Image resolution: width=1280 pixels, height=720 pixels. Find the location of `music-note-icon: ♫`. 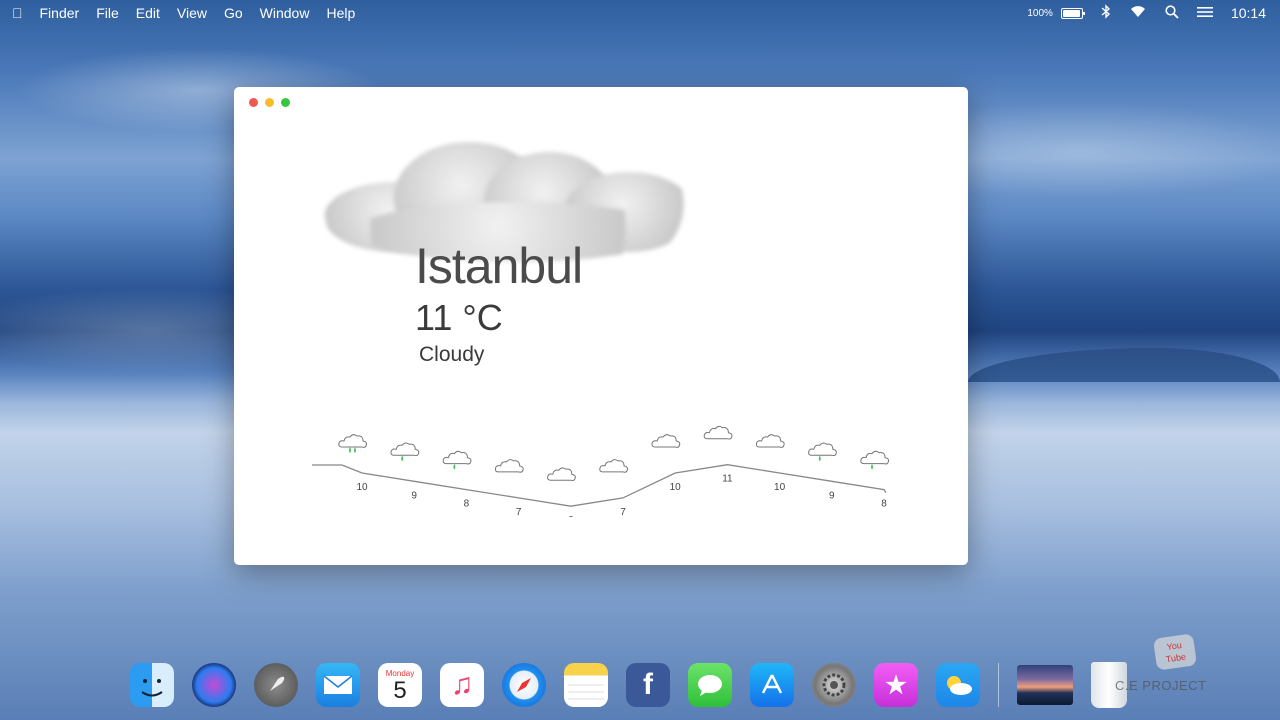

music-note-icon: ♫ is located at coordinates (462, 685).